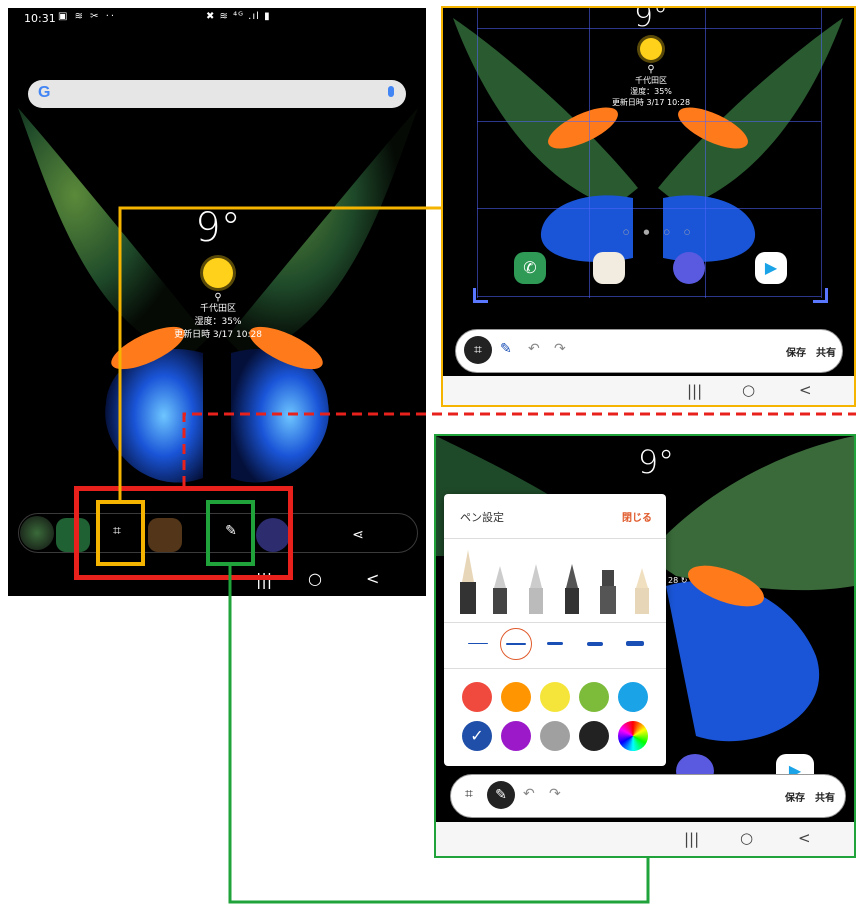  Describe the element at coordinates (536, 589) in the screenshot. I see `pen-tool-icon` at that location.